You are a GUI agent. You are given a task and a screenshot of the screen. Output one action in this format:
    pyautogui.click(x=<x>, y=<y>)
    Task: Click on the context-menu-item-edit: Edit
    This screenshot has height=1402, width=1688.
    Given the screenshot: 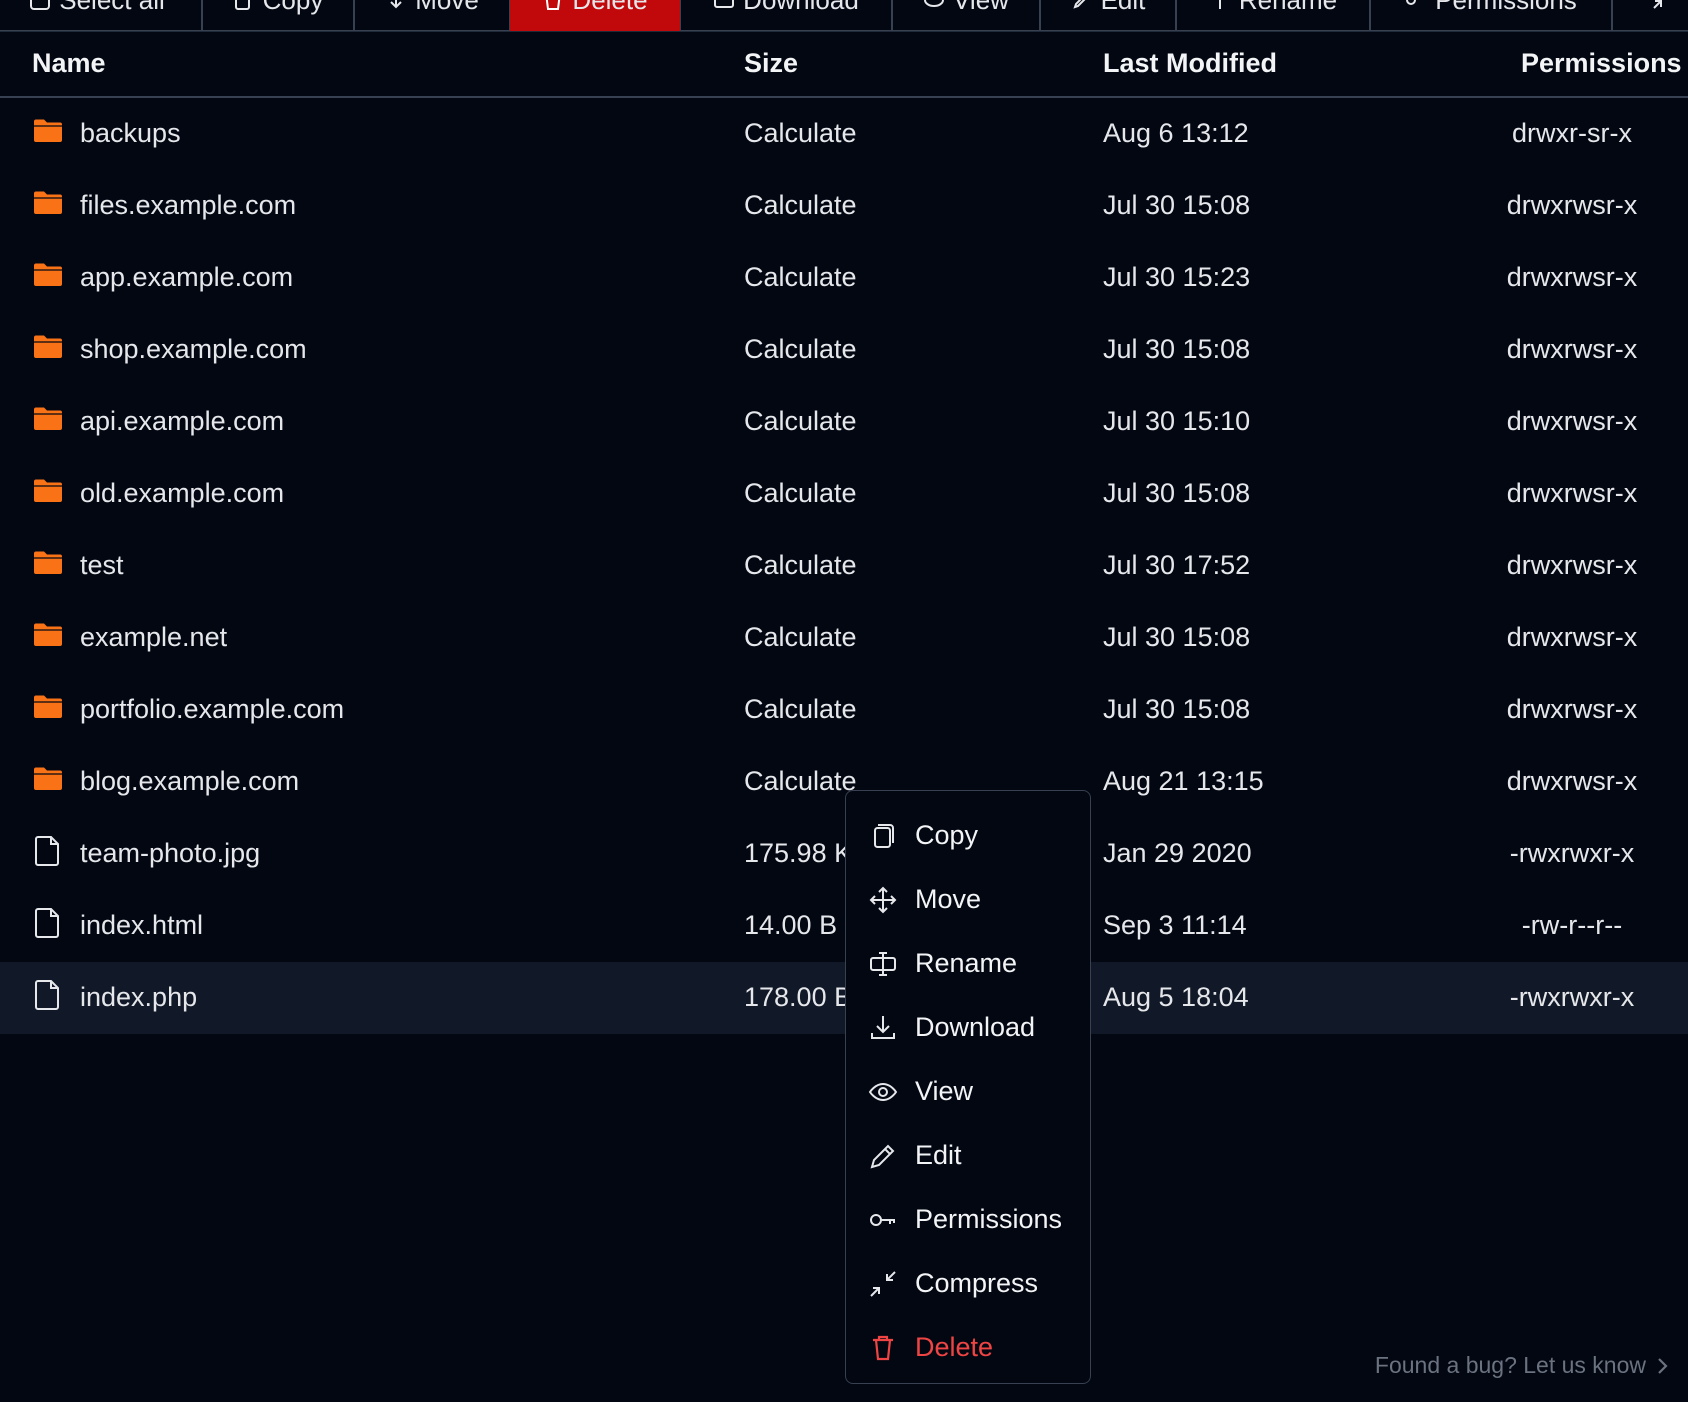 What is the action you would take?
    pyautogui.click(x=968, y=1155)
    